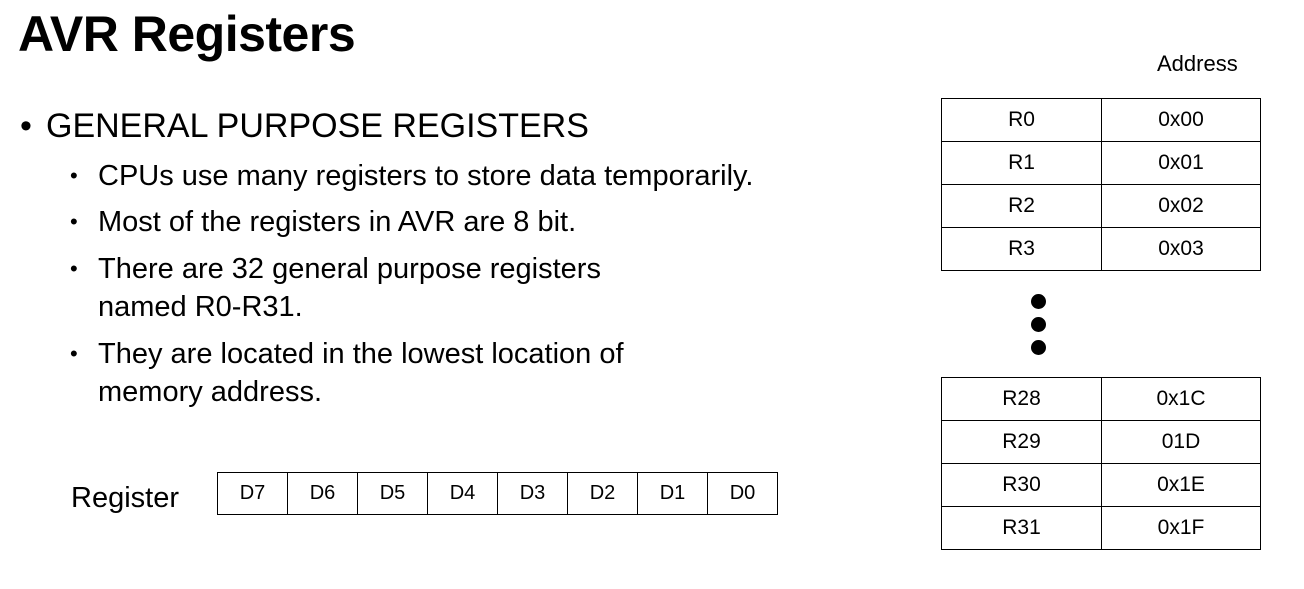 The image size is (1304, 589). Describe the element at coordinates (252, 493) in the screenshot. I see `bit-cell: D7` at that location.